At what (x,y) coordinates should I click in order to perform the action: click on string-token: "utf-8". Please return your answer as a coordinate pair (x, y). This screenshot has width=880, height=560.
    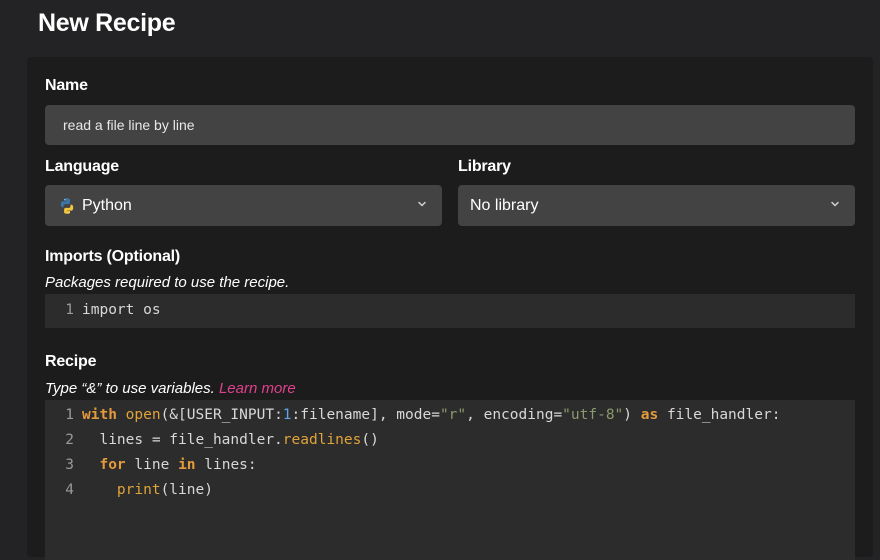
    Looking at the image, I should click on (593, 415).